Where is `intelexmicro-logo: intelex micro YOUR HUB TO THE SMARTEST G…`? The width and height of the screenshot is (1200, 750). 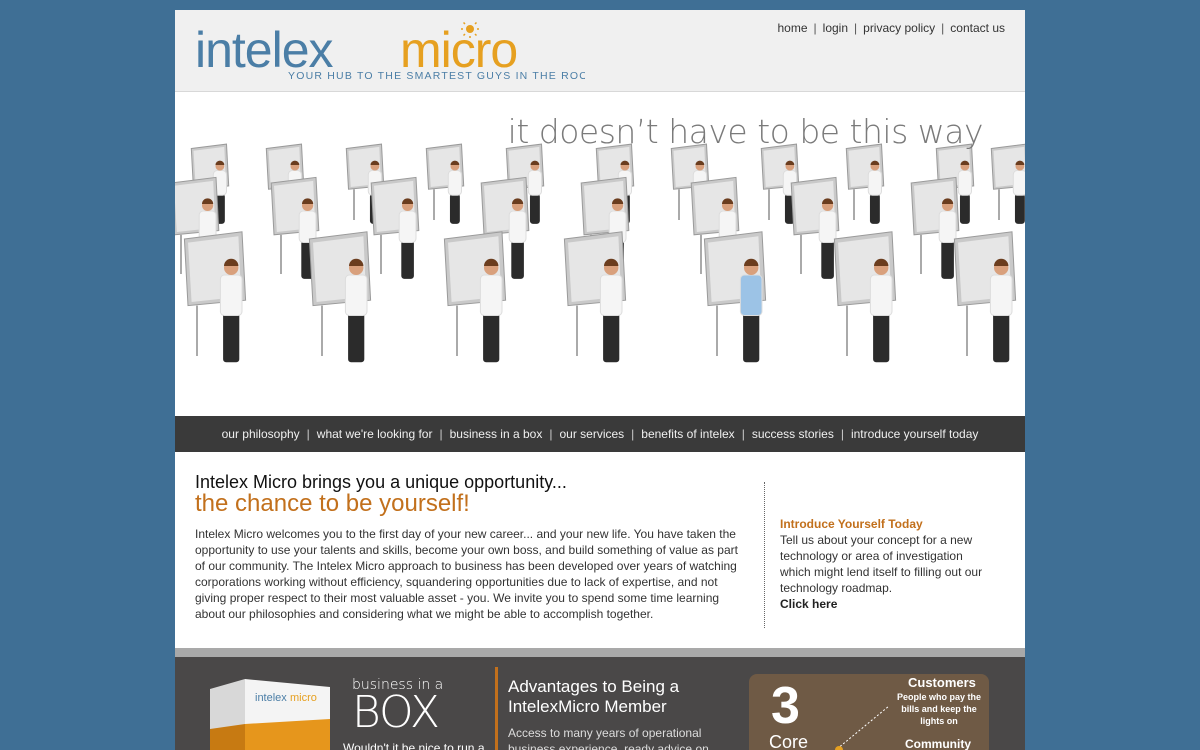 intelexmicro-logo: intelex micro YOUR HUB TO THE SMARTEST G… is located at coordinates (390, 52).